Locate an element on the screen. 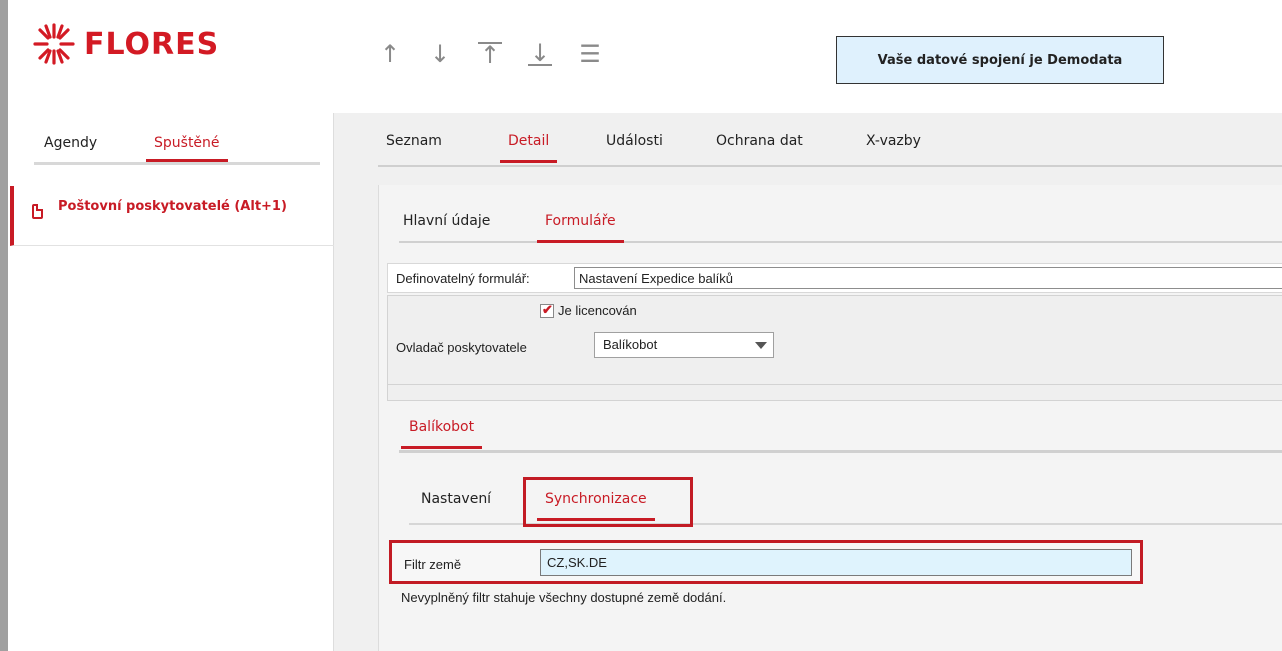 Image resolution: width=1282 pixels, height=651 pixels. record-navigation: ↑ ↓ ↑ ↓ ☰ is located at coordinates (490, 54).